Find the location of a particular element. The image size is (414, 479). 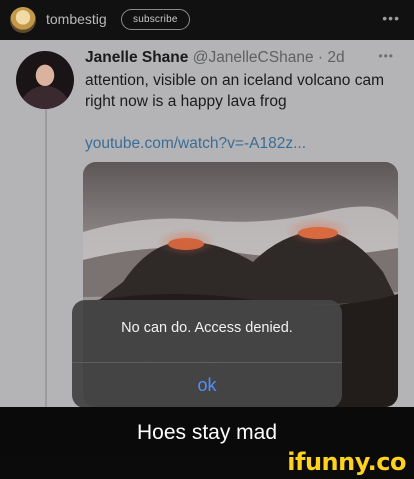

subscribe-button: subscribe is located at coordinates (155, 19).